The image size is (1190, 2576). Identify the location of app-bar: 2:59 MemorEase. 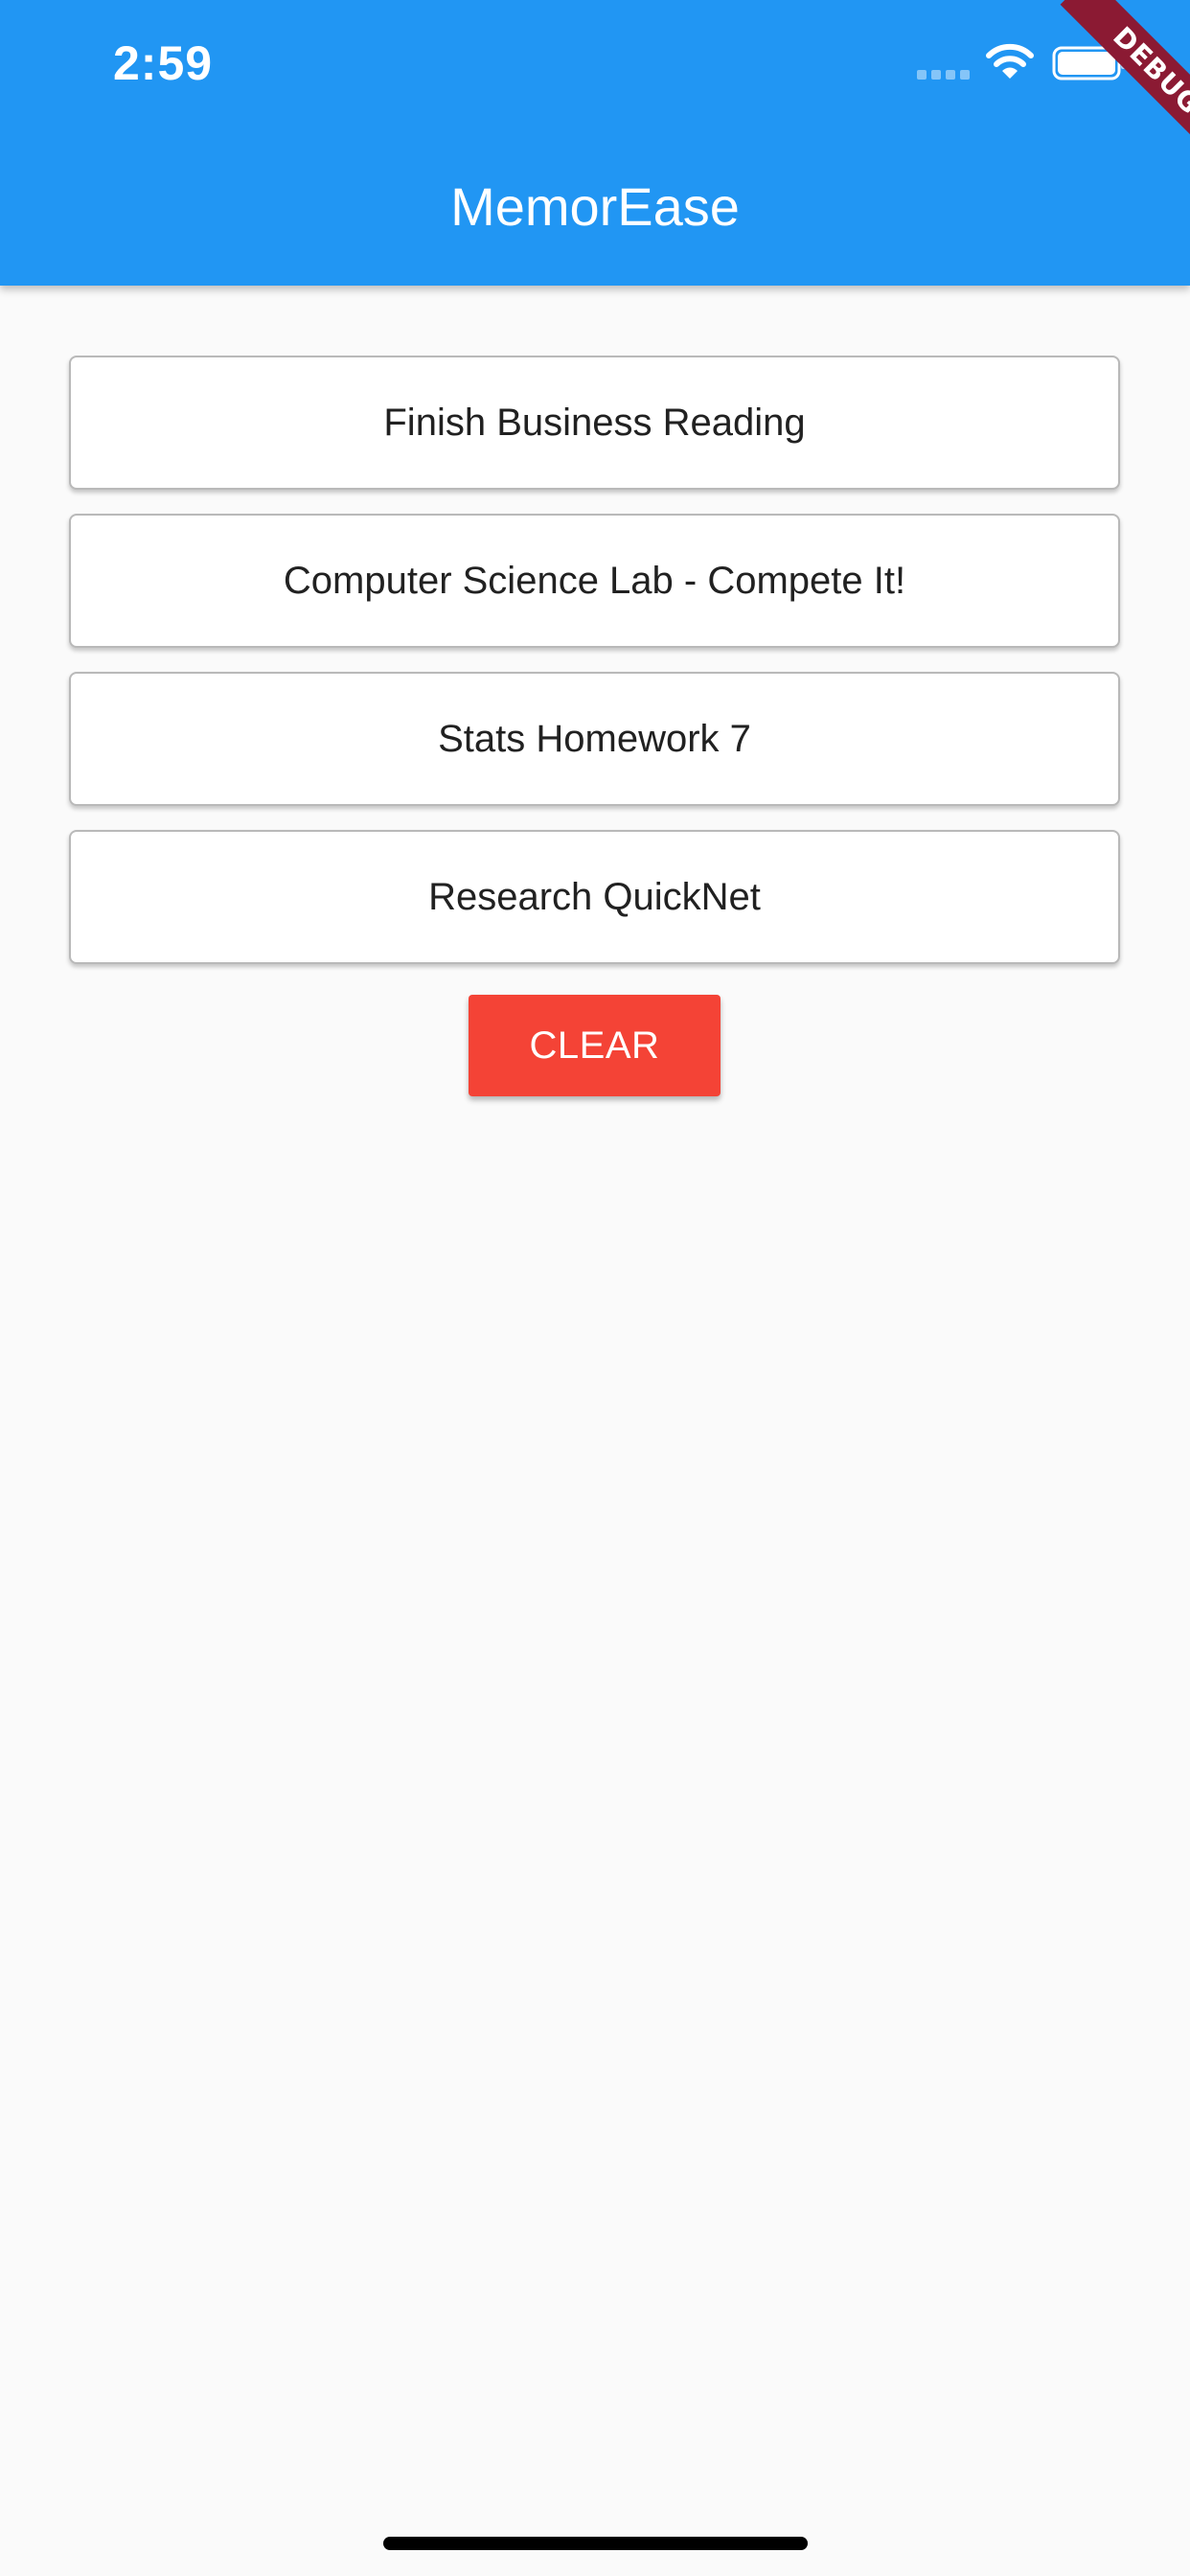
(595, 143).